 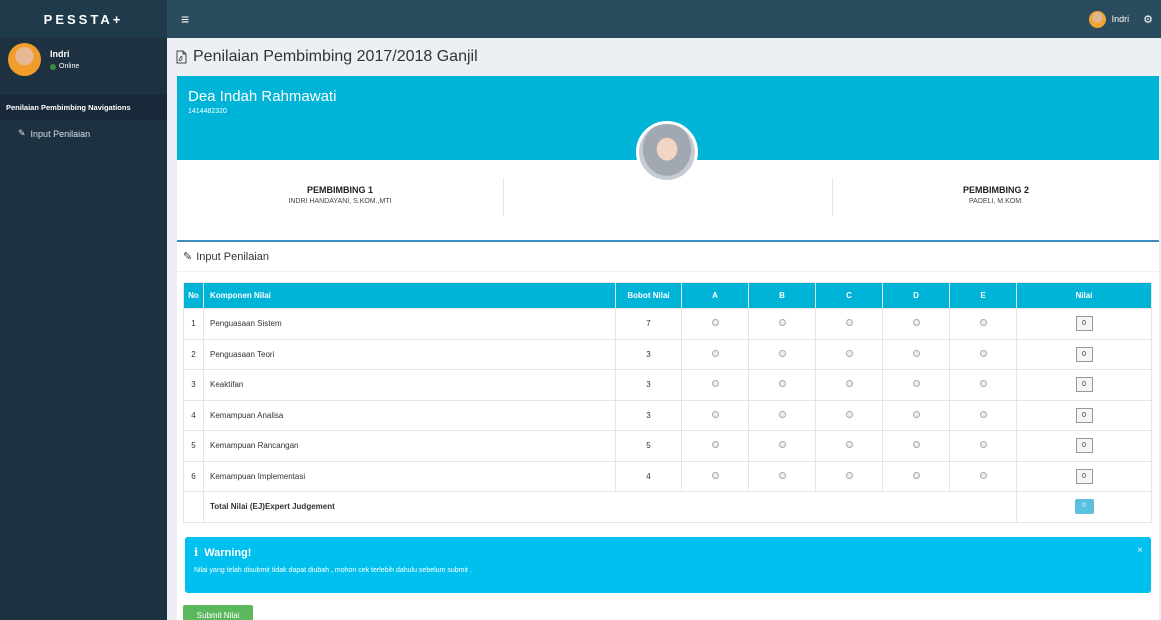 What do you see at coordinates (916, 295) in the screenshot?
I see `col-d: D` at bounding box center [916, 295].